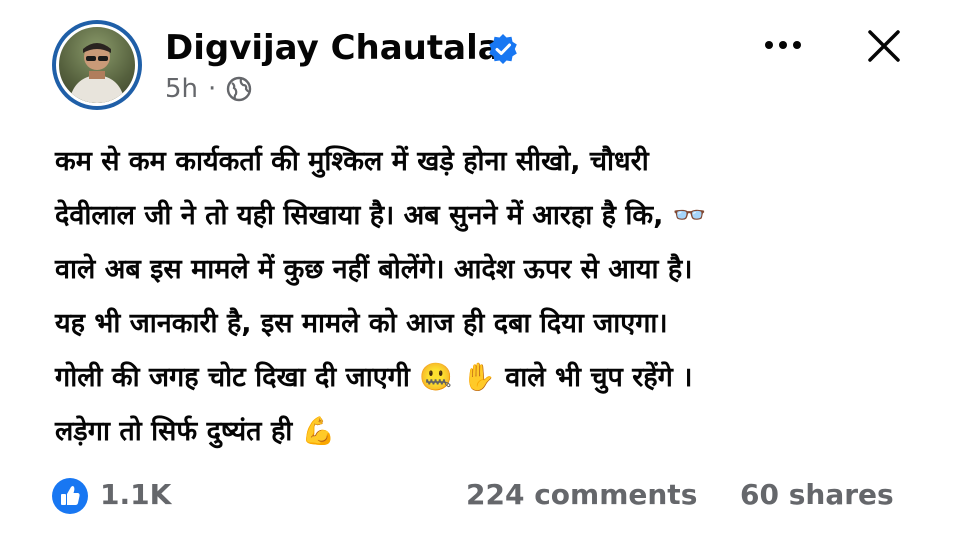 Image resolution: width=960 pixels, height=540 pixels. What do you see at coordinates (581, 494) in the screenshot?
I see `comments-link: 224 comments` at bounding box center [581, 494].